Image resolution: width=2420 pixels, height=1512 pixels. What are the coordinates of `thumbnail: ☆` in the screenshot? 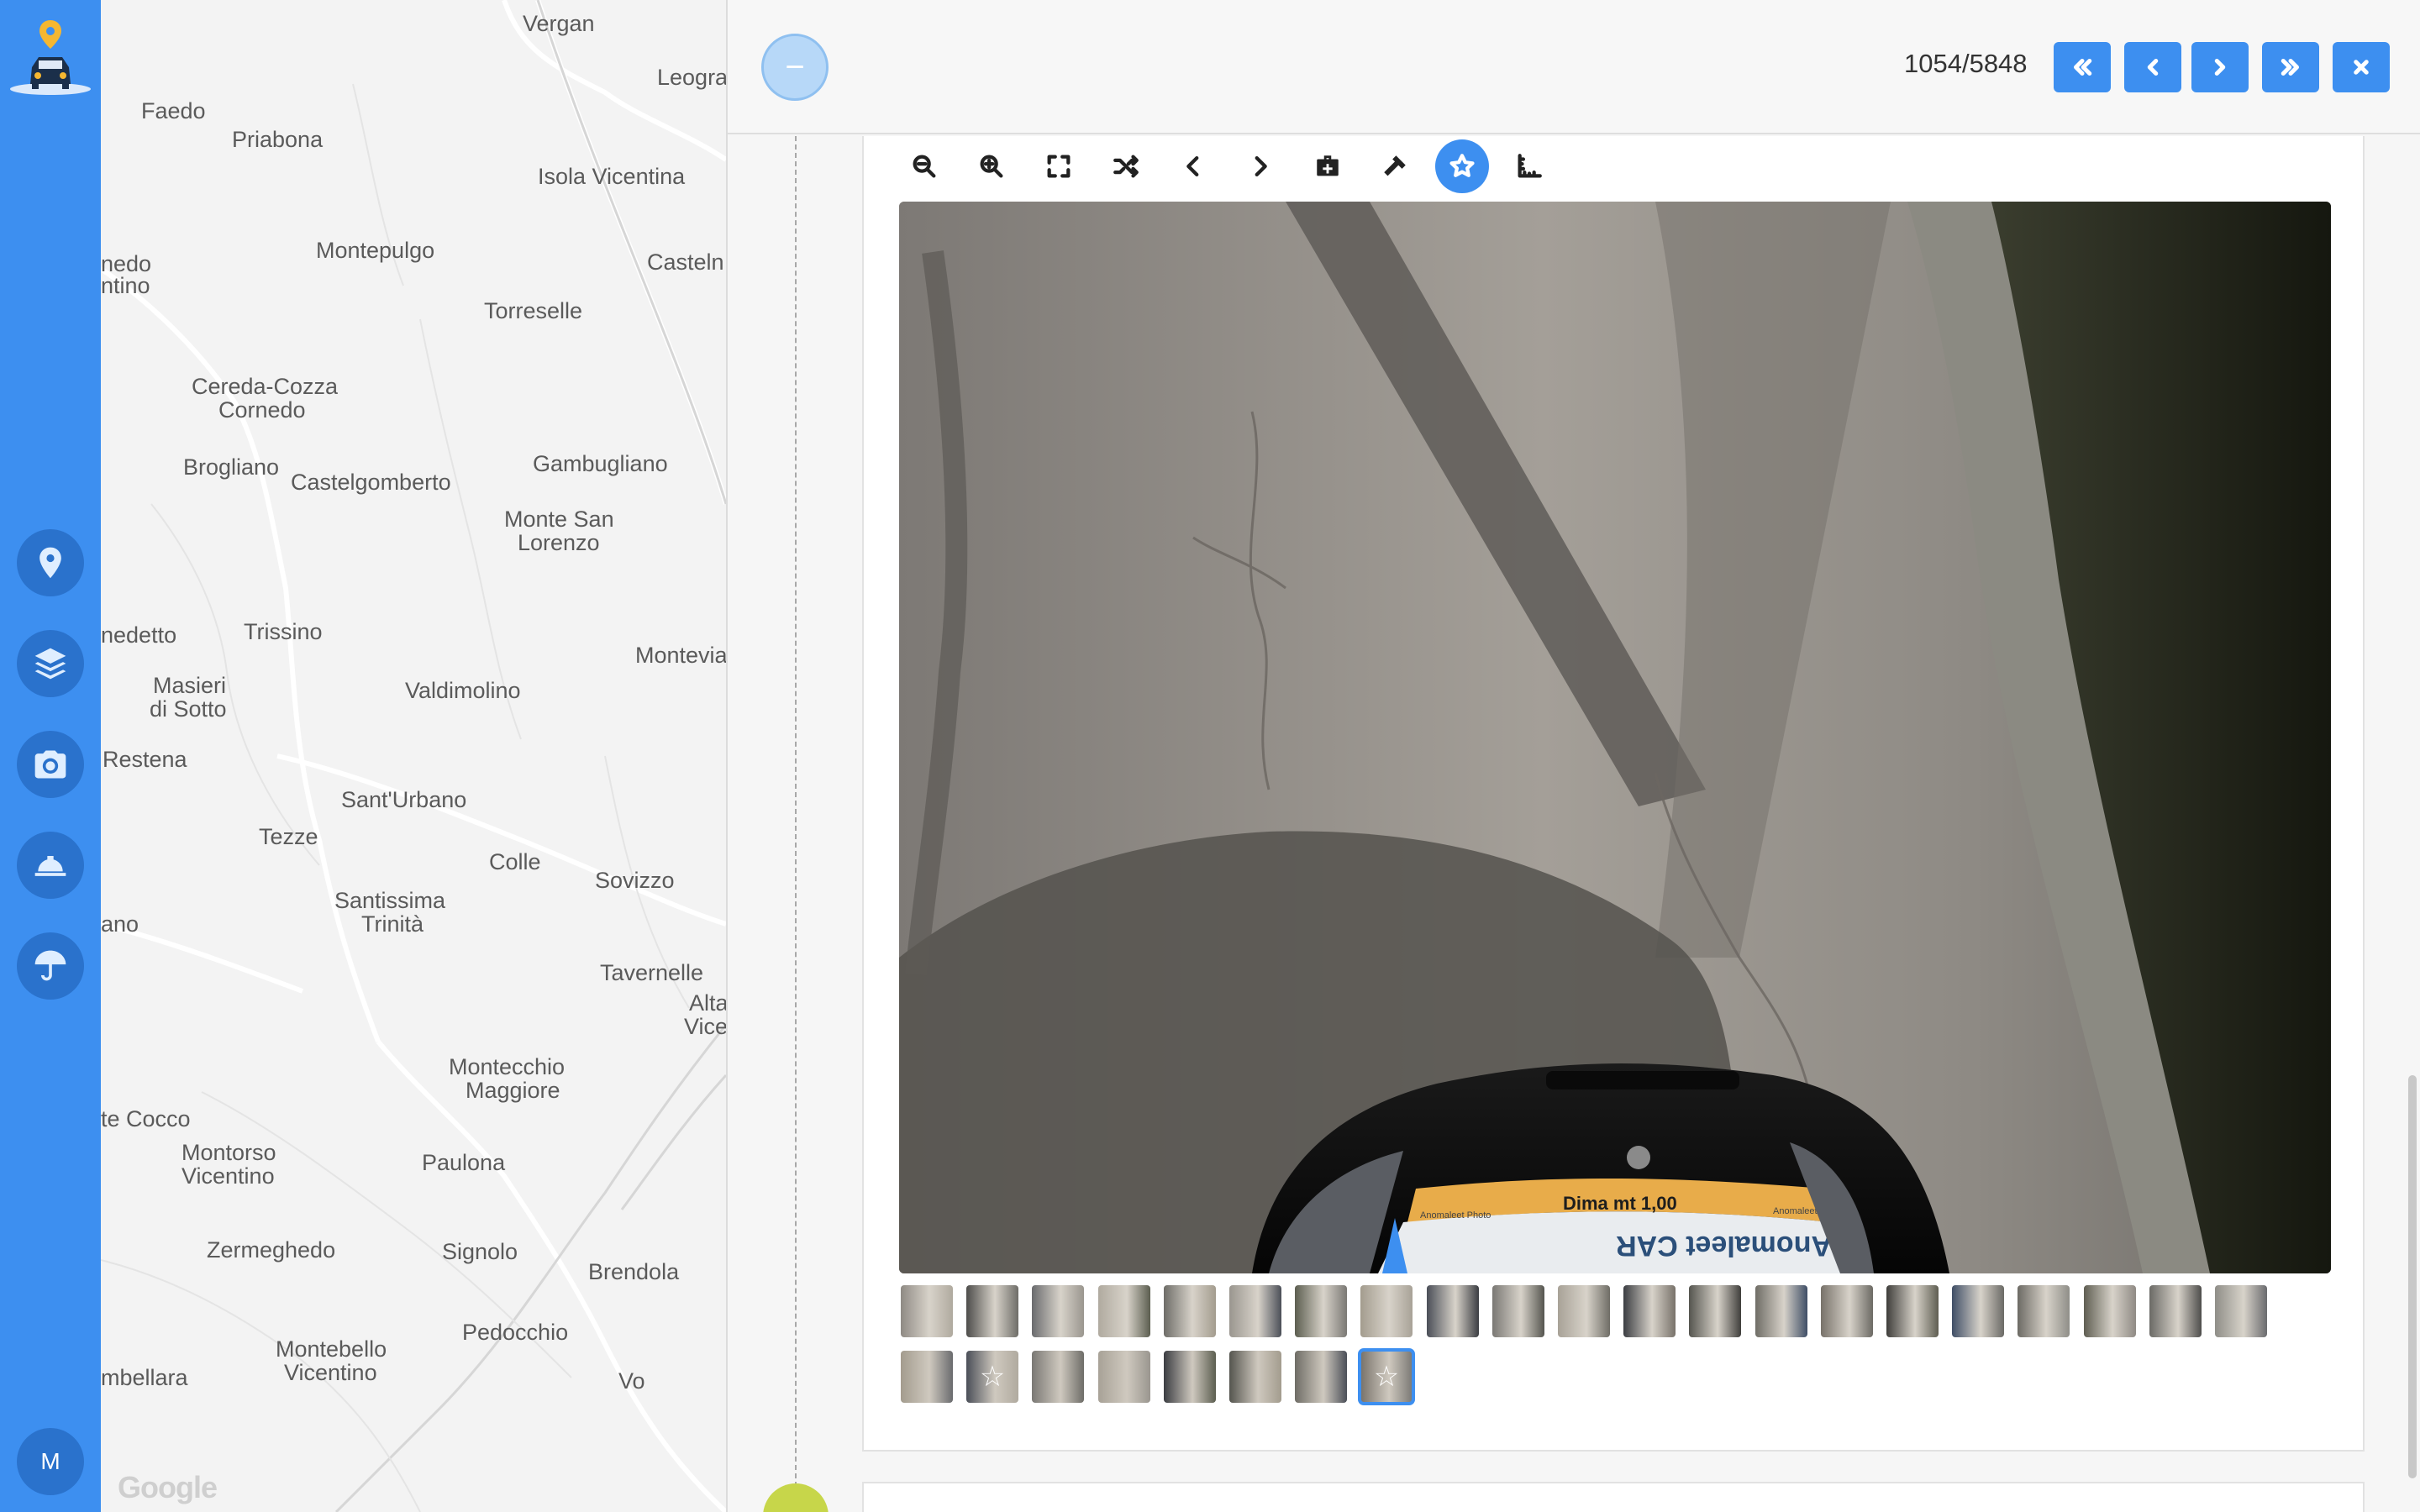 It's located at (992, 1377).